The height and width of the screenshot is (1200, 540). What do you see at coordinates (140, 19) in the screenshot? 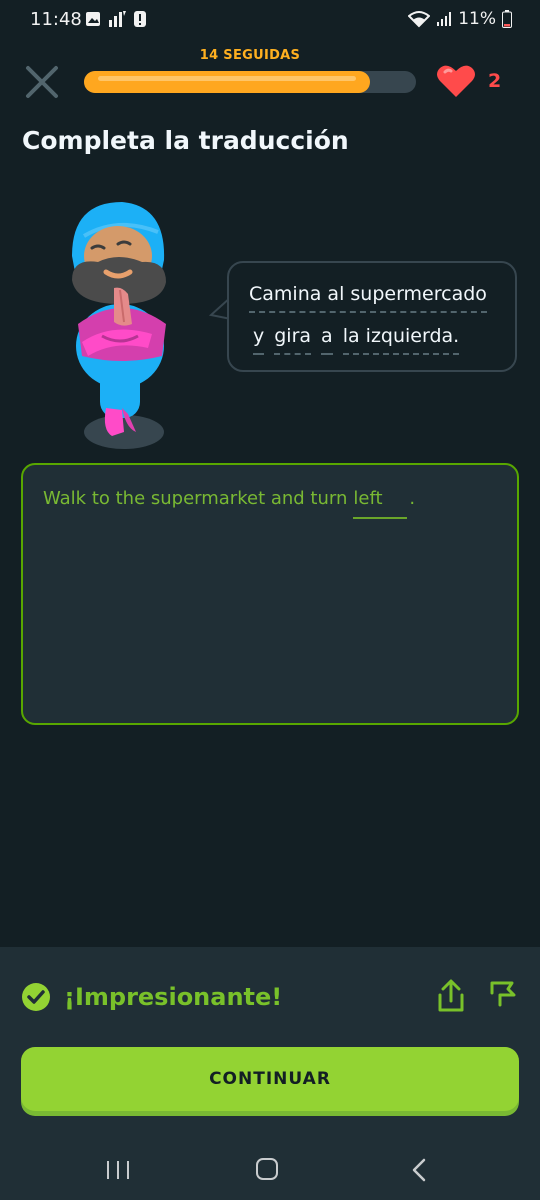
I see `alert-icon` at bounding box center [140, 19].